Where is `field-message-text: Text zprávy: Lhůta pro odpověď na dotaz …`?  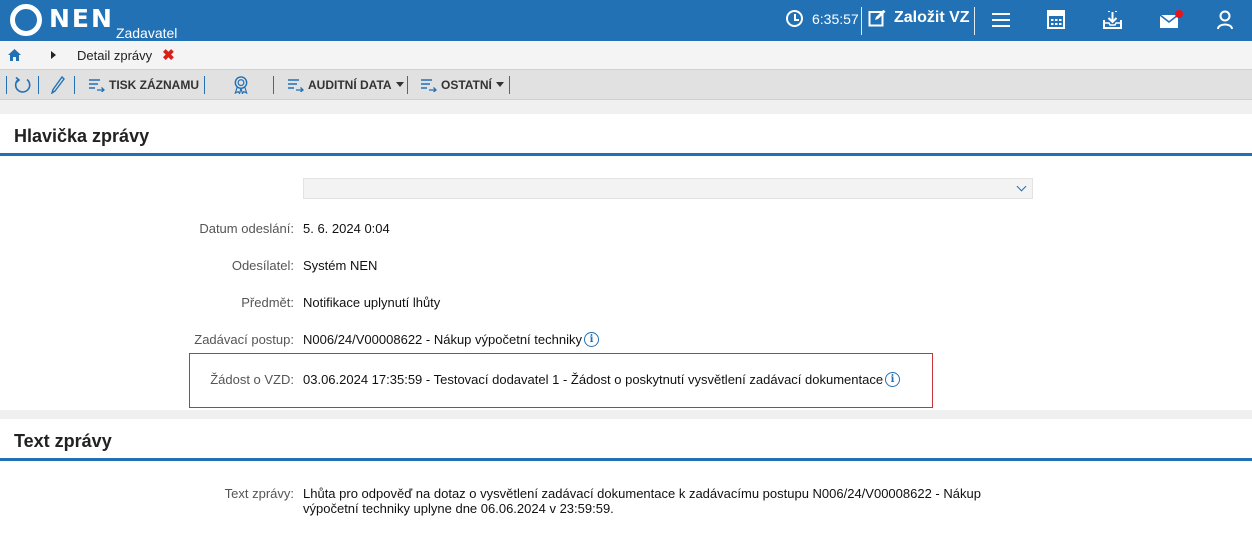 field-message-text: Text zprávy: Lhůta pro odpověď na dotaz … is located at coordinates (626, 502).